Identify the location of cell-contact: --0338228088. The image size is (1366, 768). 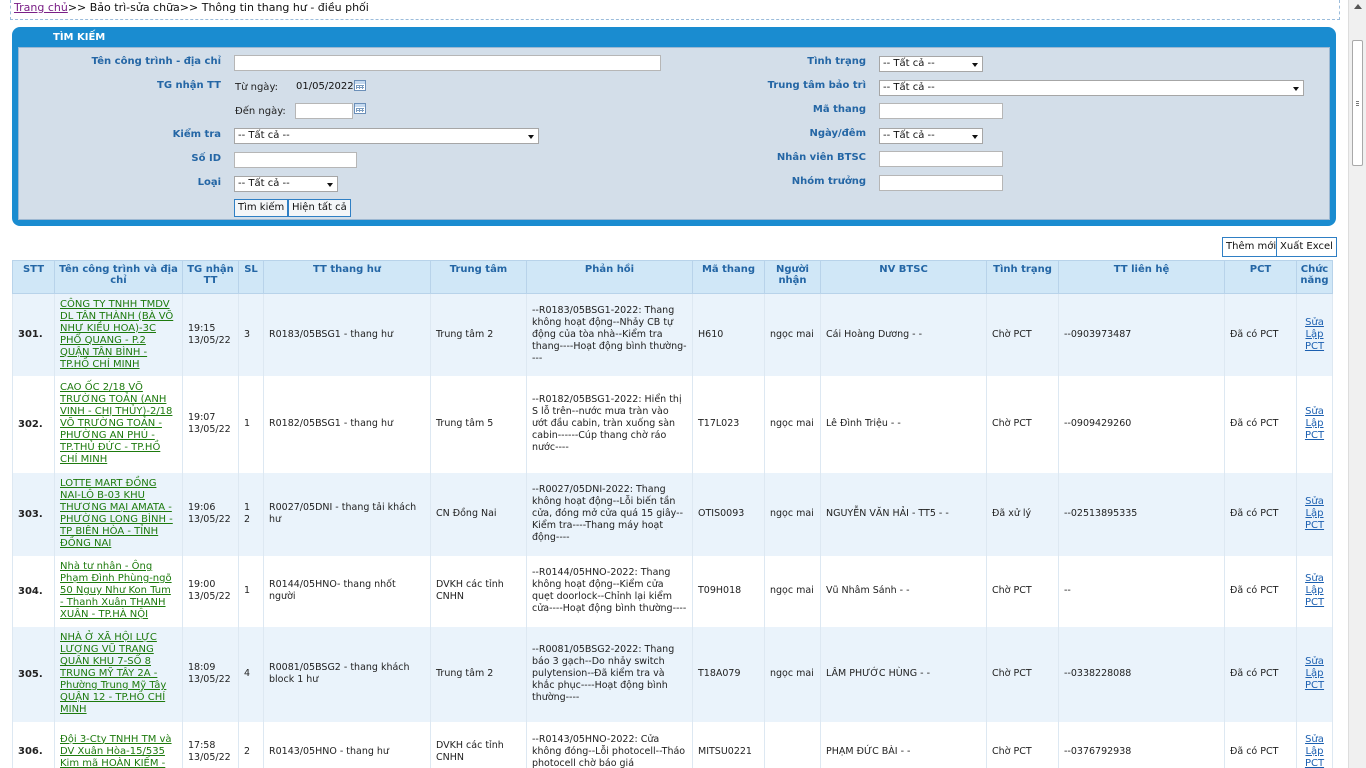
(1141, 674).